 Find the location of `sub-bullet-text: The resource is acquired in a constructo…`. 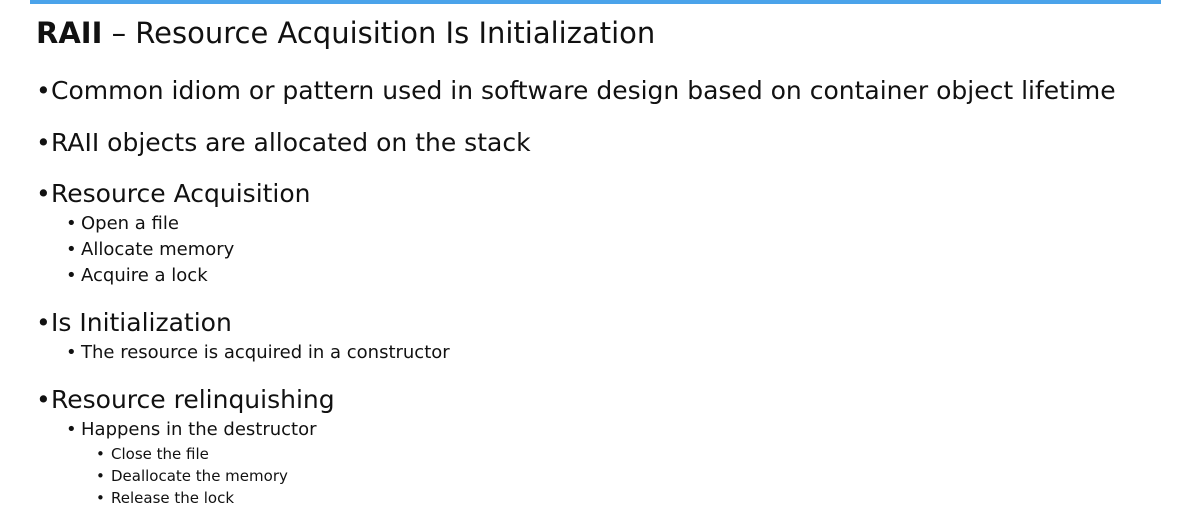

sub-bullet-text: The resource is acquired in a constructo… is located at coordinates (265, 352).